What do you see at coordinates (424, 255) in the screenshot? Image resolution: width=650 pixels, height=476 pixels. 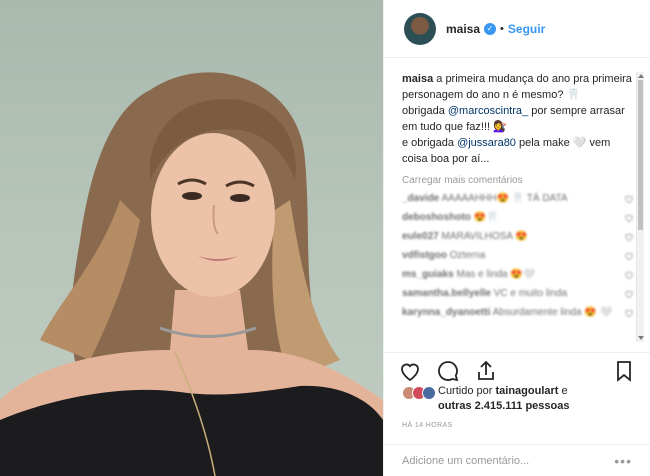 I see `comment-username: vdfistgoo` at bounding box center [424, 255].